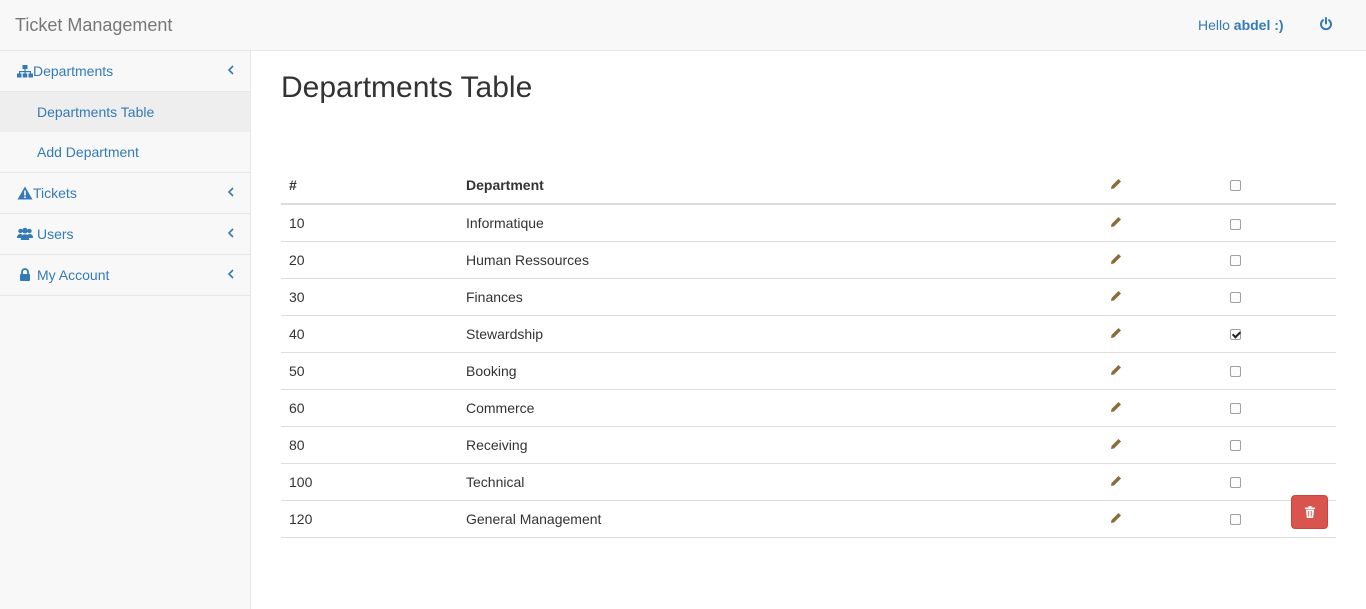  I want to click on greeting-prefix: Hello, so click(1214, 25).